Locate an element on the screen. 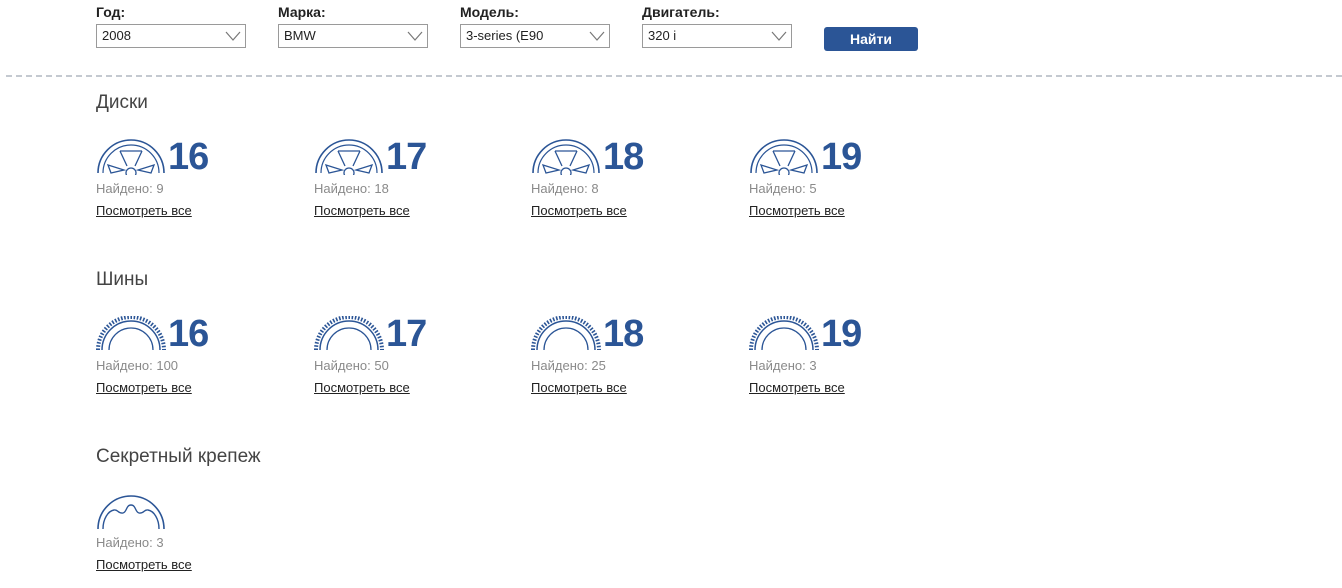 This screenshot has width=1342, height=588. rim-size: 19 is located at coordinates (841, 157).